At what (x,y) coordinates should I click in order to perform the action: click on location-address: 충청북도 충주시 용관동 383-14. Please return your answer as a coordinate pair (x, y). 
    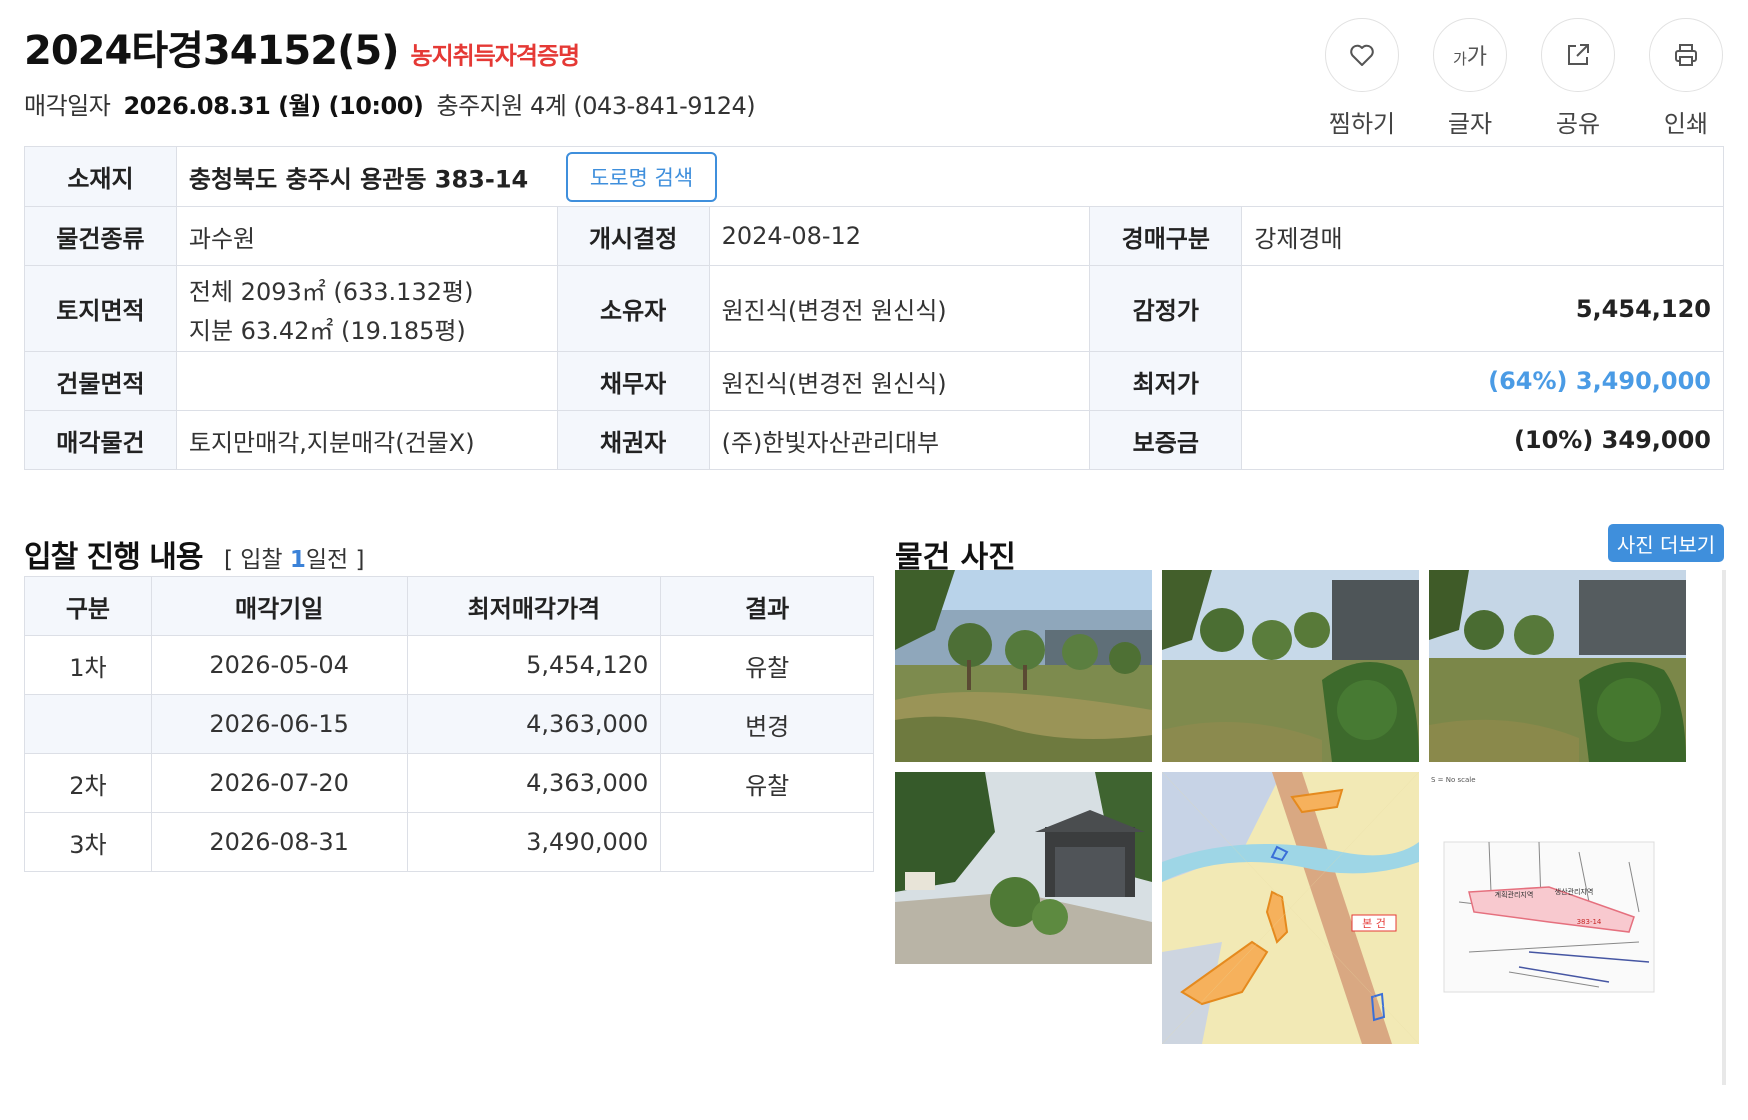
    Looking at the image, I should click on (358, 179).